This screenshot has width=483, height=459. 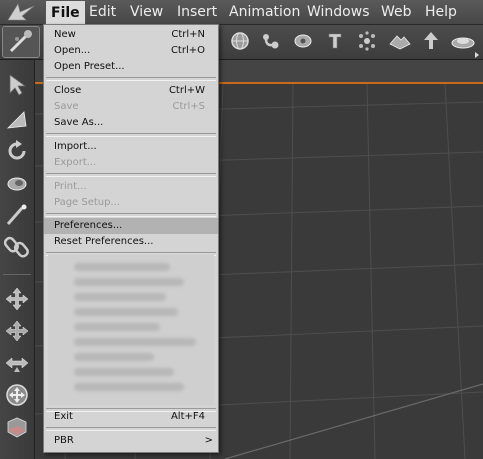 I want to click on menu-item-save: Save Ctrl+S, so click(x=131, y=107).